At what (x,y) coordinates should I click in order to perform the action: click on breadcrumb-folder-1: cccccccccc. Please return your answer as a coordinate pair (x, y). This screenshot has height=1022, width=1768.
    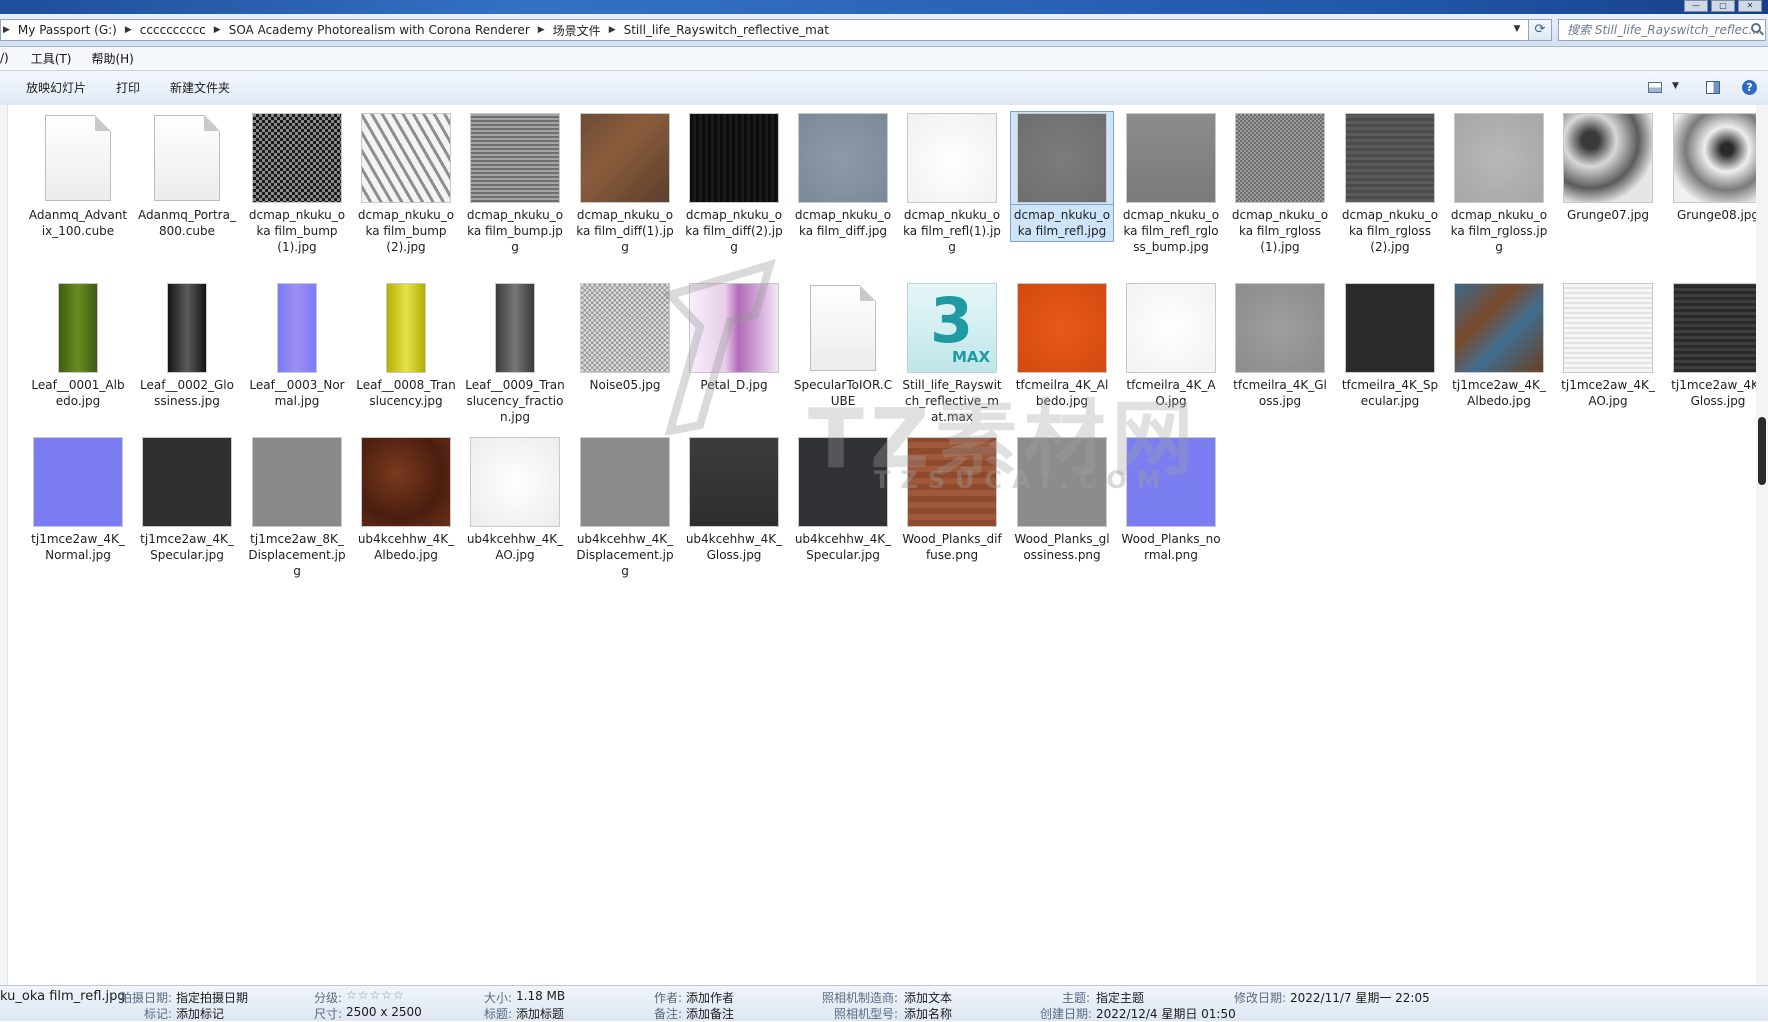
    Looking at the image, I should click on (173, 30).